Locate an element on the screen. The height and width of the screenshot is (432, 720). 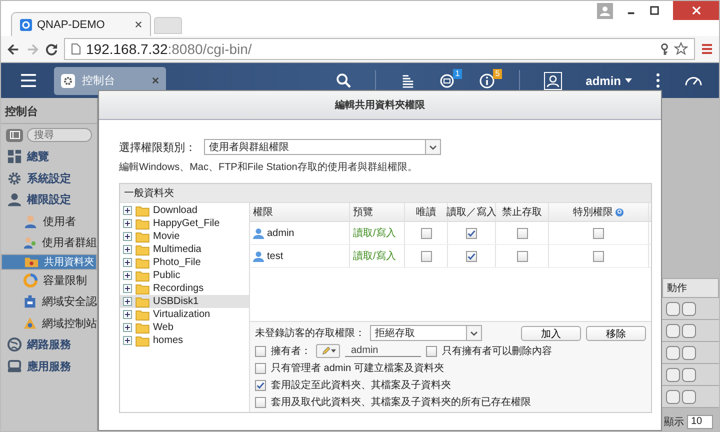
permission-type-select: 使用者與群組權限 is located at coordinates (322, 147).